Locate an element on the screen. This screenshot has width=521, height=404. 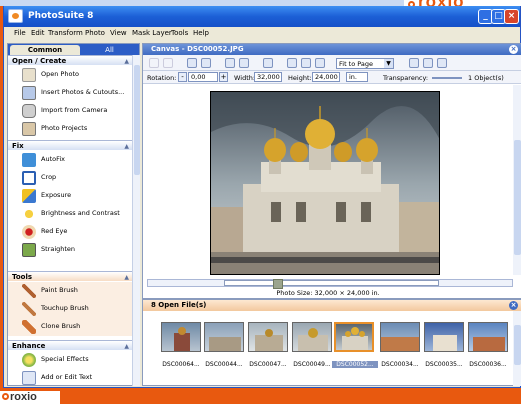
width-field: 32,000 is located at coordinates (268, 77).